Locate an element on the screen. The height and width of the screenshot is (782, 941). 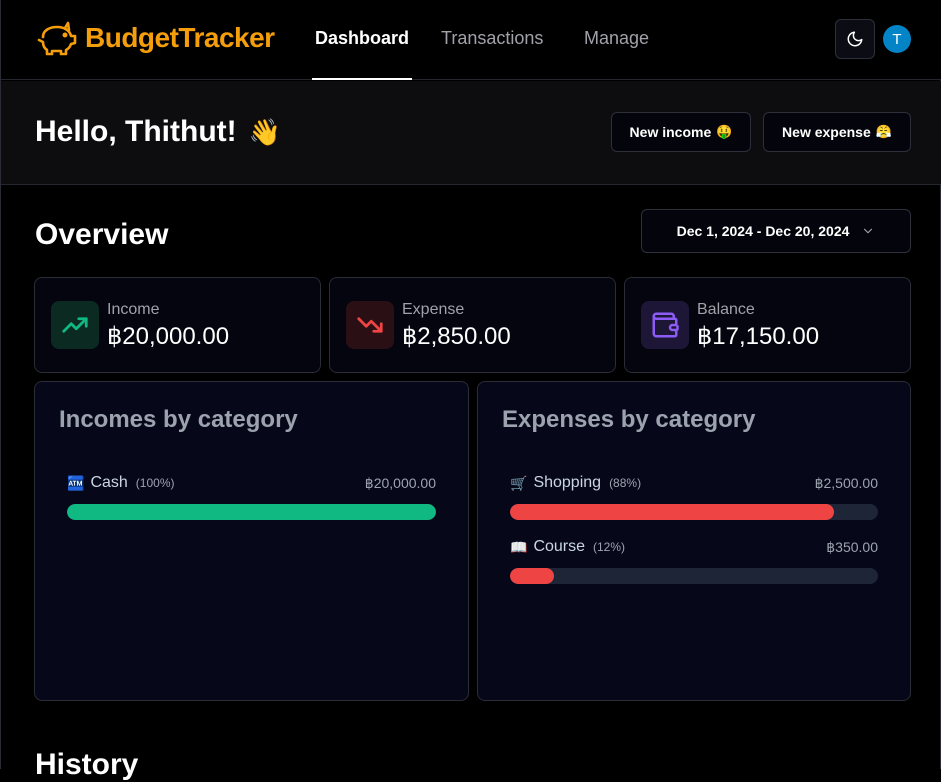
category-amount: ฿20,000.00 is located at coordinates (400, 482).